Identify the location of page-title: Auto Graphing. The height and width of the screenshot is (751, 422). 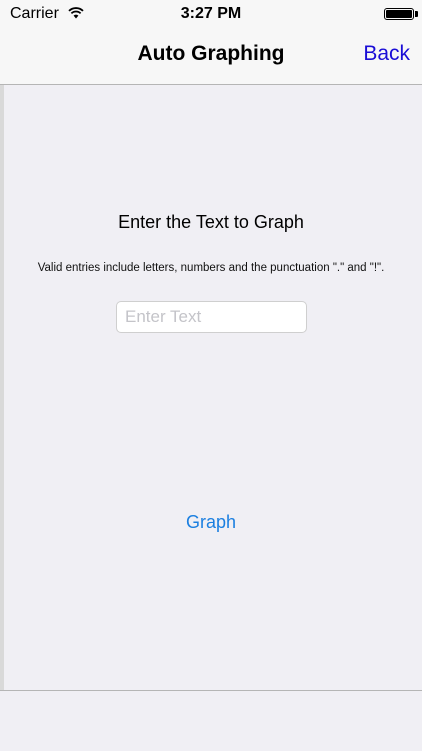
(211, 53).